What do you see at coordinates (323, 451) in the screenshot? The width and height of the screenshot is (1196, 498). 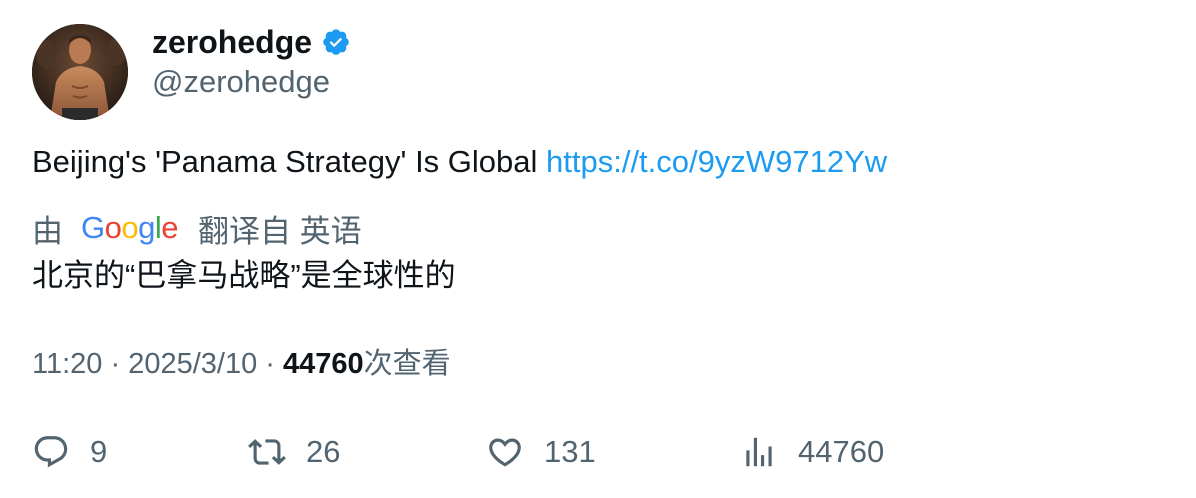 I see `retweet-count: 26` at bounding box center [323, 451].